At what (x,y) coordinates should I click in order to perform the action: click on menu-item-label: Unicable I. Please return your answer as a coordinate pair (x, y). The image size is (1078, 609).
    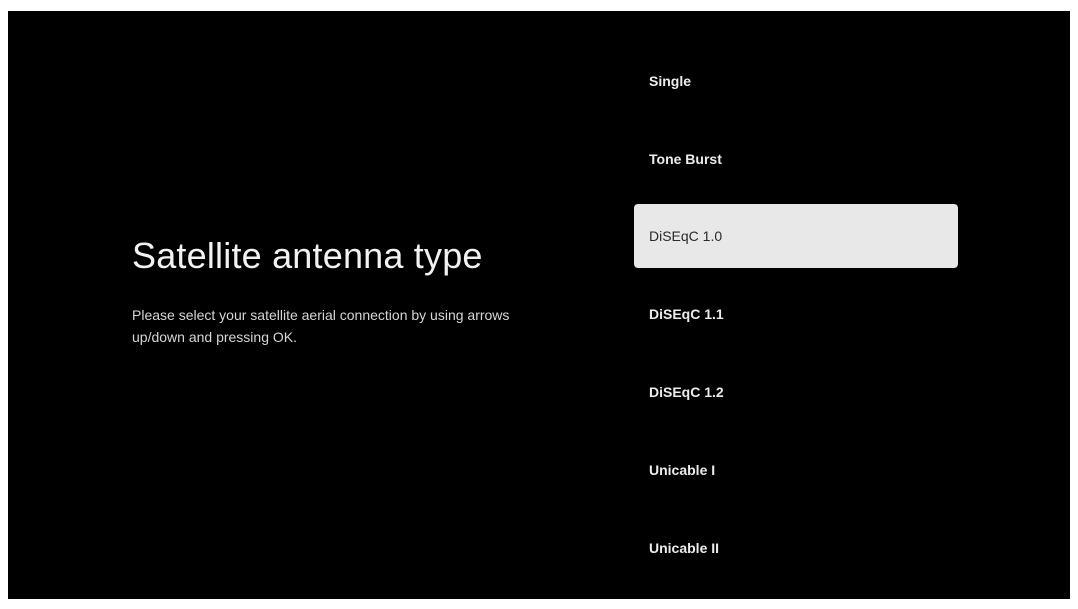
    Looking at the image, I should click on (682, 470).